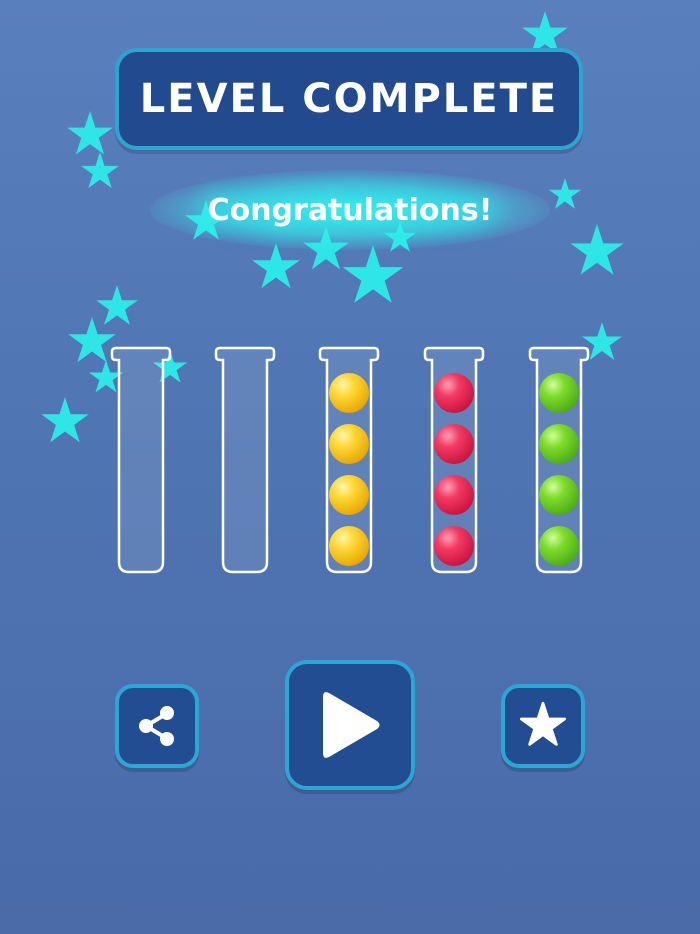  I want to click on next-level-button, so click(350, 725).